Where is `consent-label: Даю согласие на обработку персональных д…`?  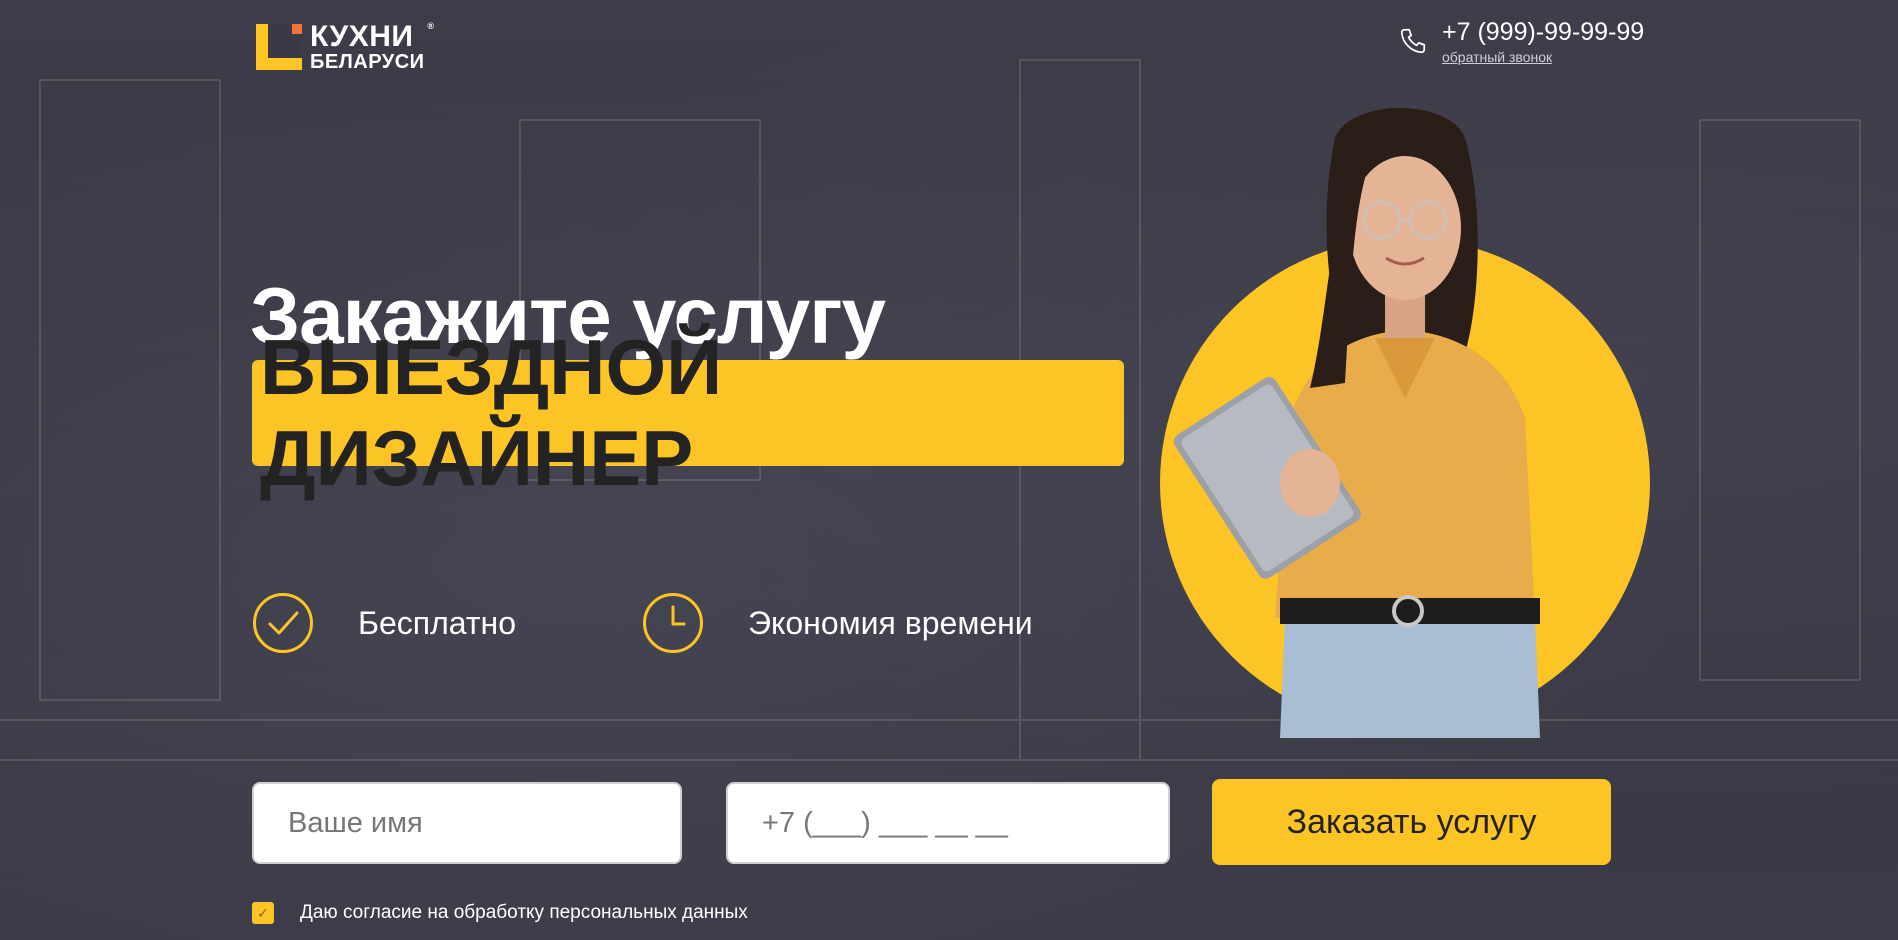 consent-label: Даю согласие на обработку персональных д… is located at coordinates (524, 913).